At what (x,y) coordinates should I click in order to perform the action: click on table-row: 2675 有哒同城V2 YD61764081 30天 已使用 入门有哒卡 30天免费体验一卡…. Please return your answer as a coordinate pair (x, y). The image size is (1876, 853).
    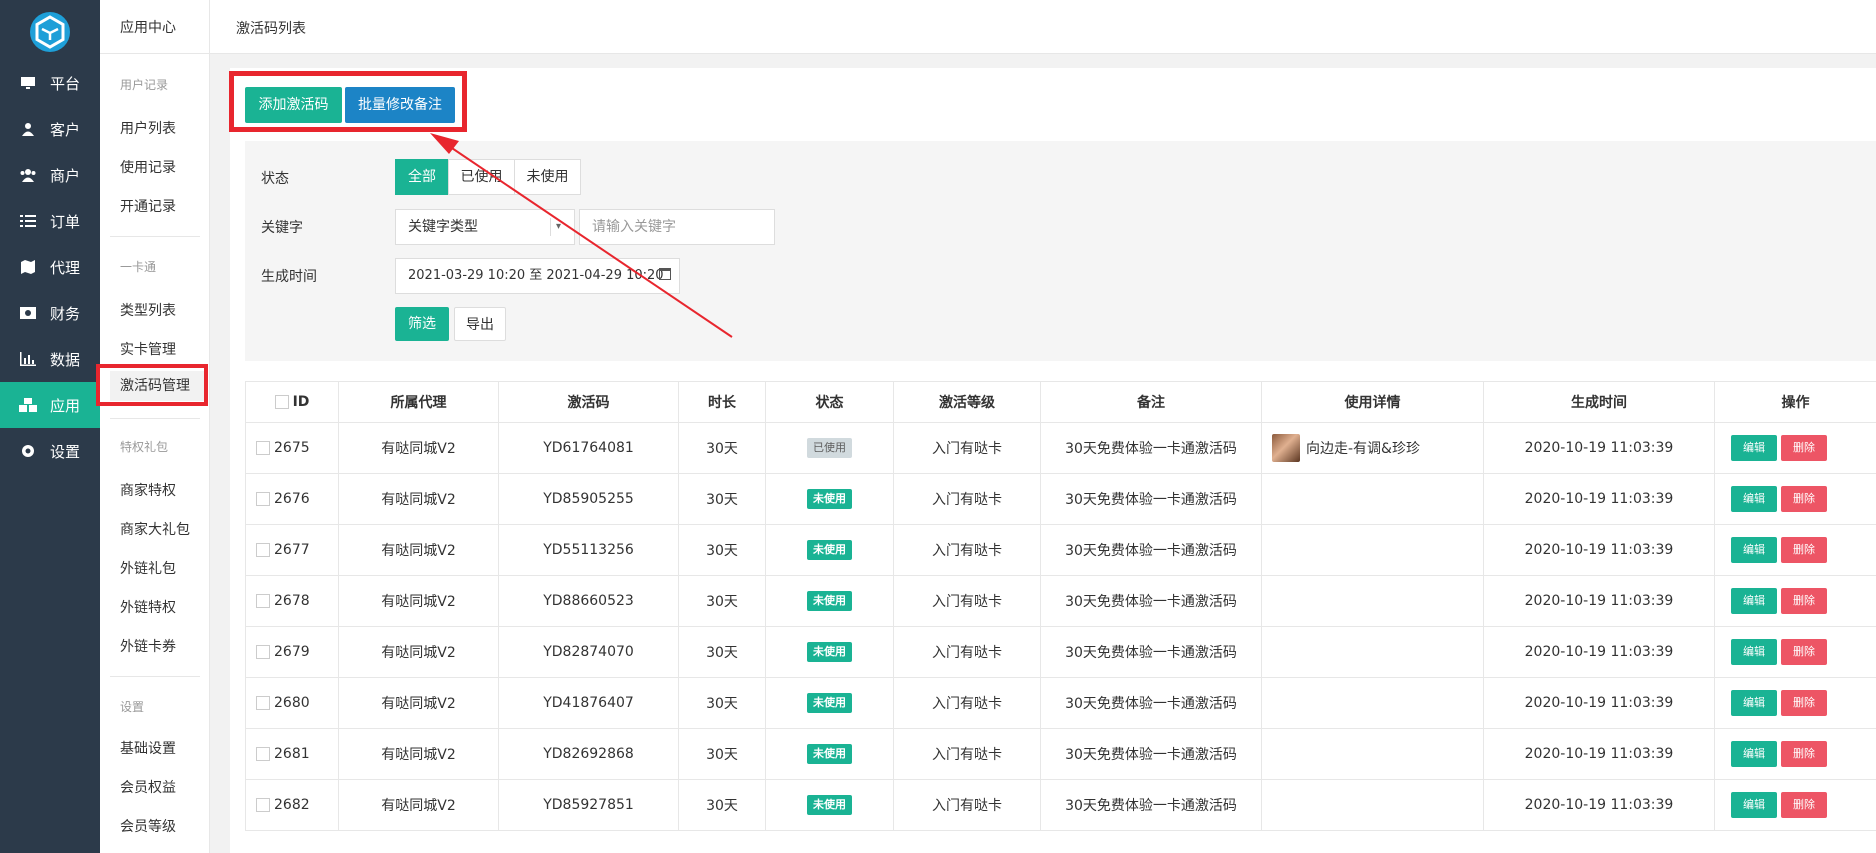
    Looking at the image, I should click on (1060, 448).